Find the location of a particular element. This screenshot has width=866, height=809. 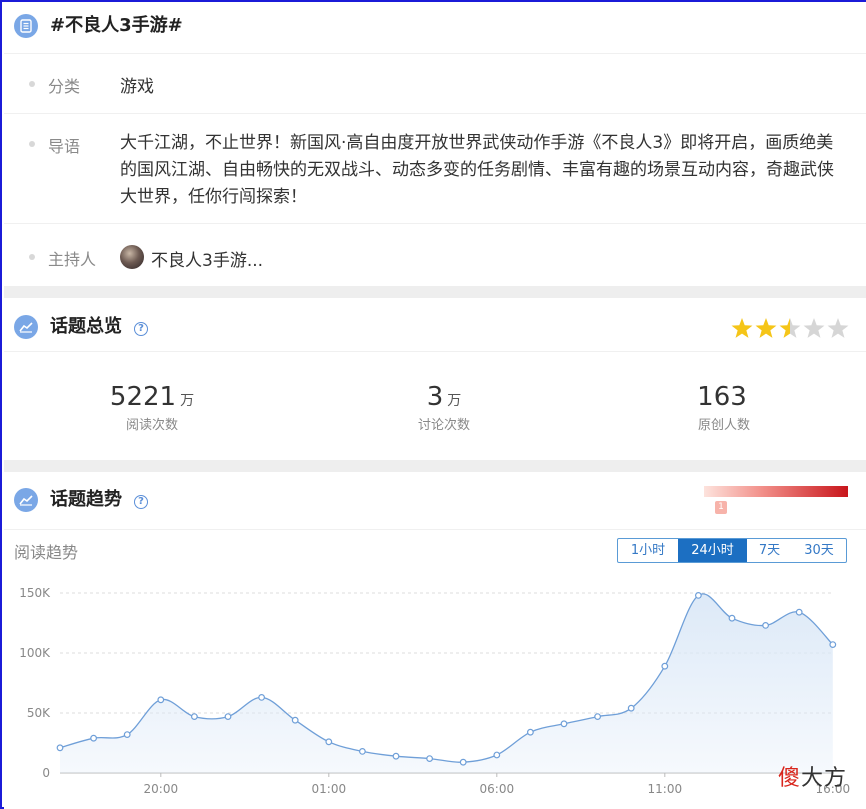

watermark: 傻大方 is located at coordinates (812, 776).